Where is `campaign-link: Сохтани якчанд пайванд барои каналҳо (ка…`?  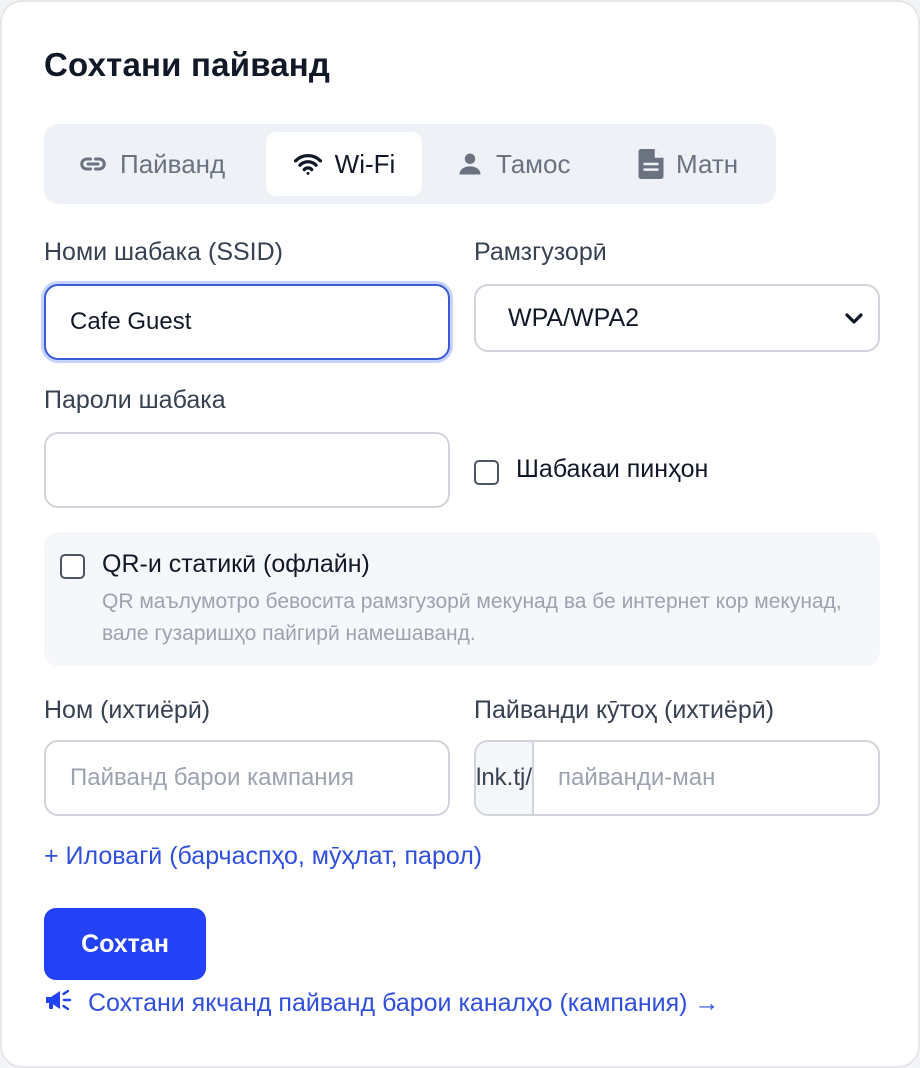
campaign-link: Сохтани якчанд пайванд барои каналҳо (ка… is located at coordinates (381, 1003).